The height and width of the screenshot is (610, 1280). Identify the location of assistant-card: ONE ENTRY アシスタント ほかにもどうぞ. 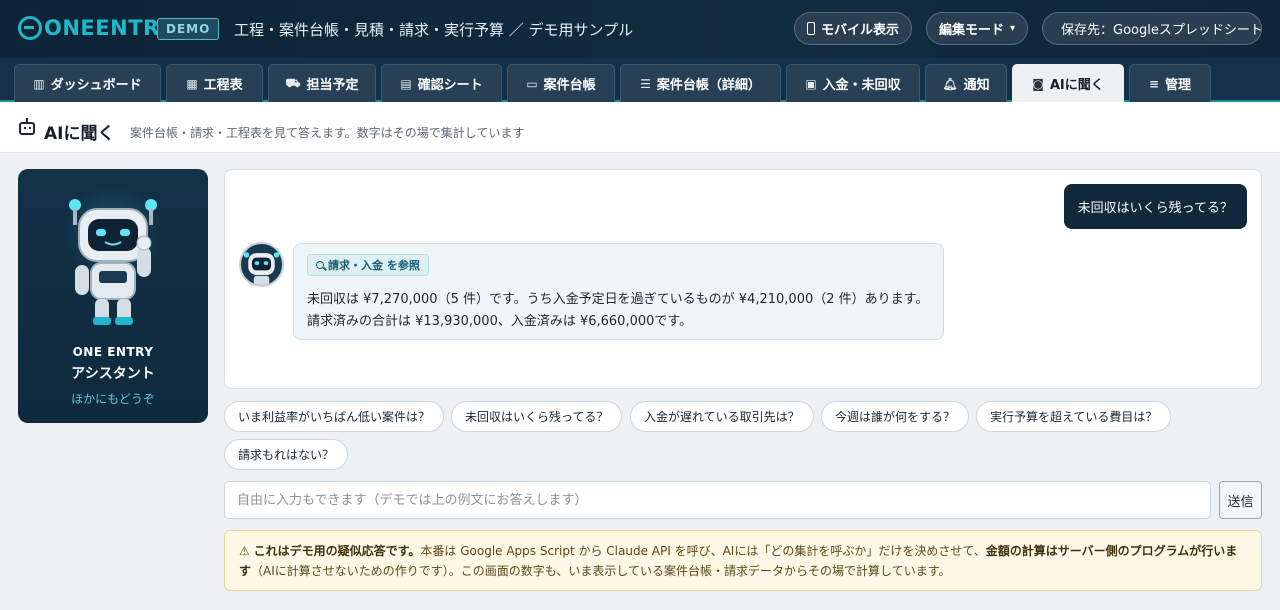
(113, 296).